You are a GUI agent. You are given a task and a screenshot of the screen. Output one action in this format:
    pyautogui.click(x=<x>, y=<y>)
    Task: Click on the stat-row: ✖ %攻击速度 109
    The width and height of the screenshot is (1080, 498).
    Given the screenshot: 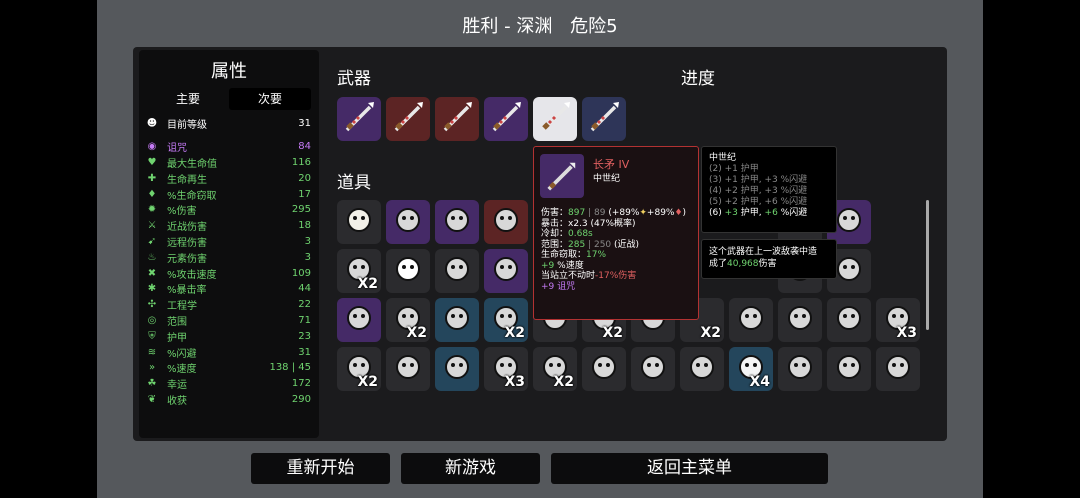 What is the action you would take?
    pyautogui.click(x=228, y=273)
    